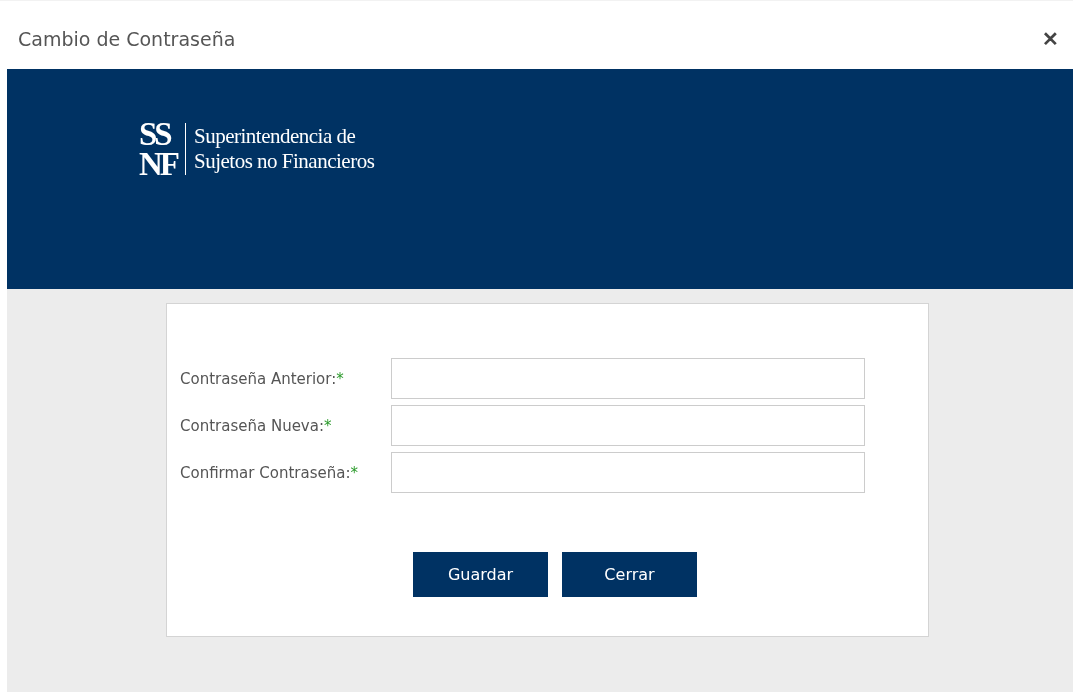 The height and width of the screenshot is (692, 1073). I want to click on form-button: Guardar, so click(480, 574).